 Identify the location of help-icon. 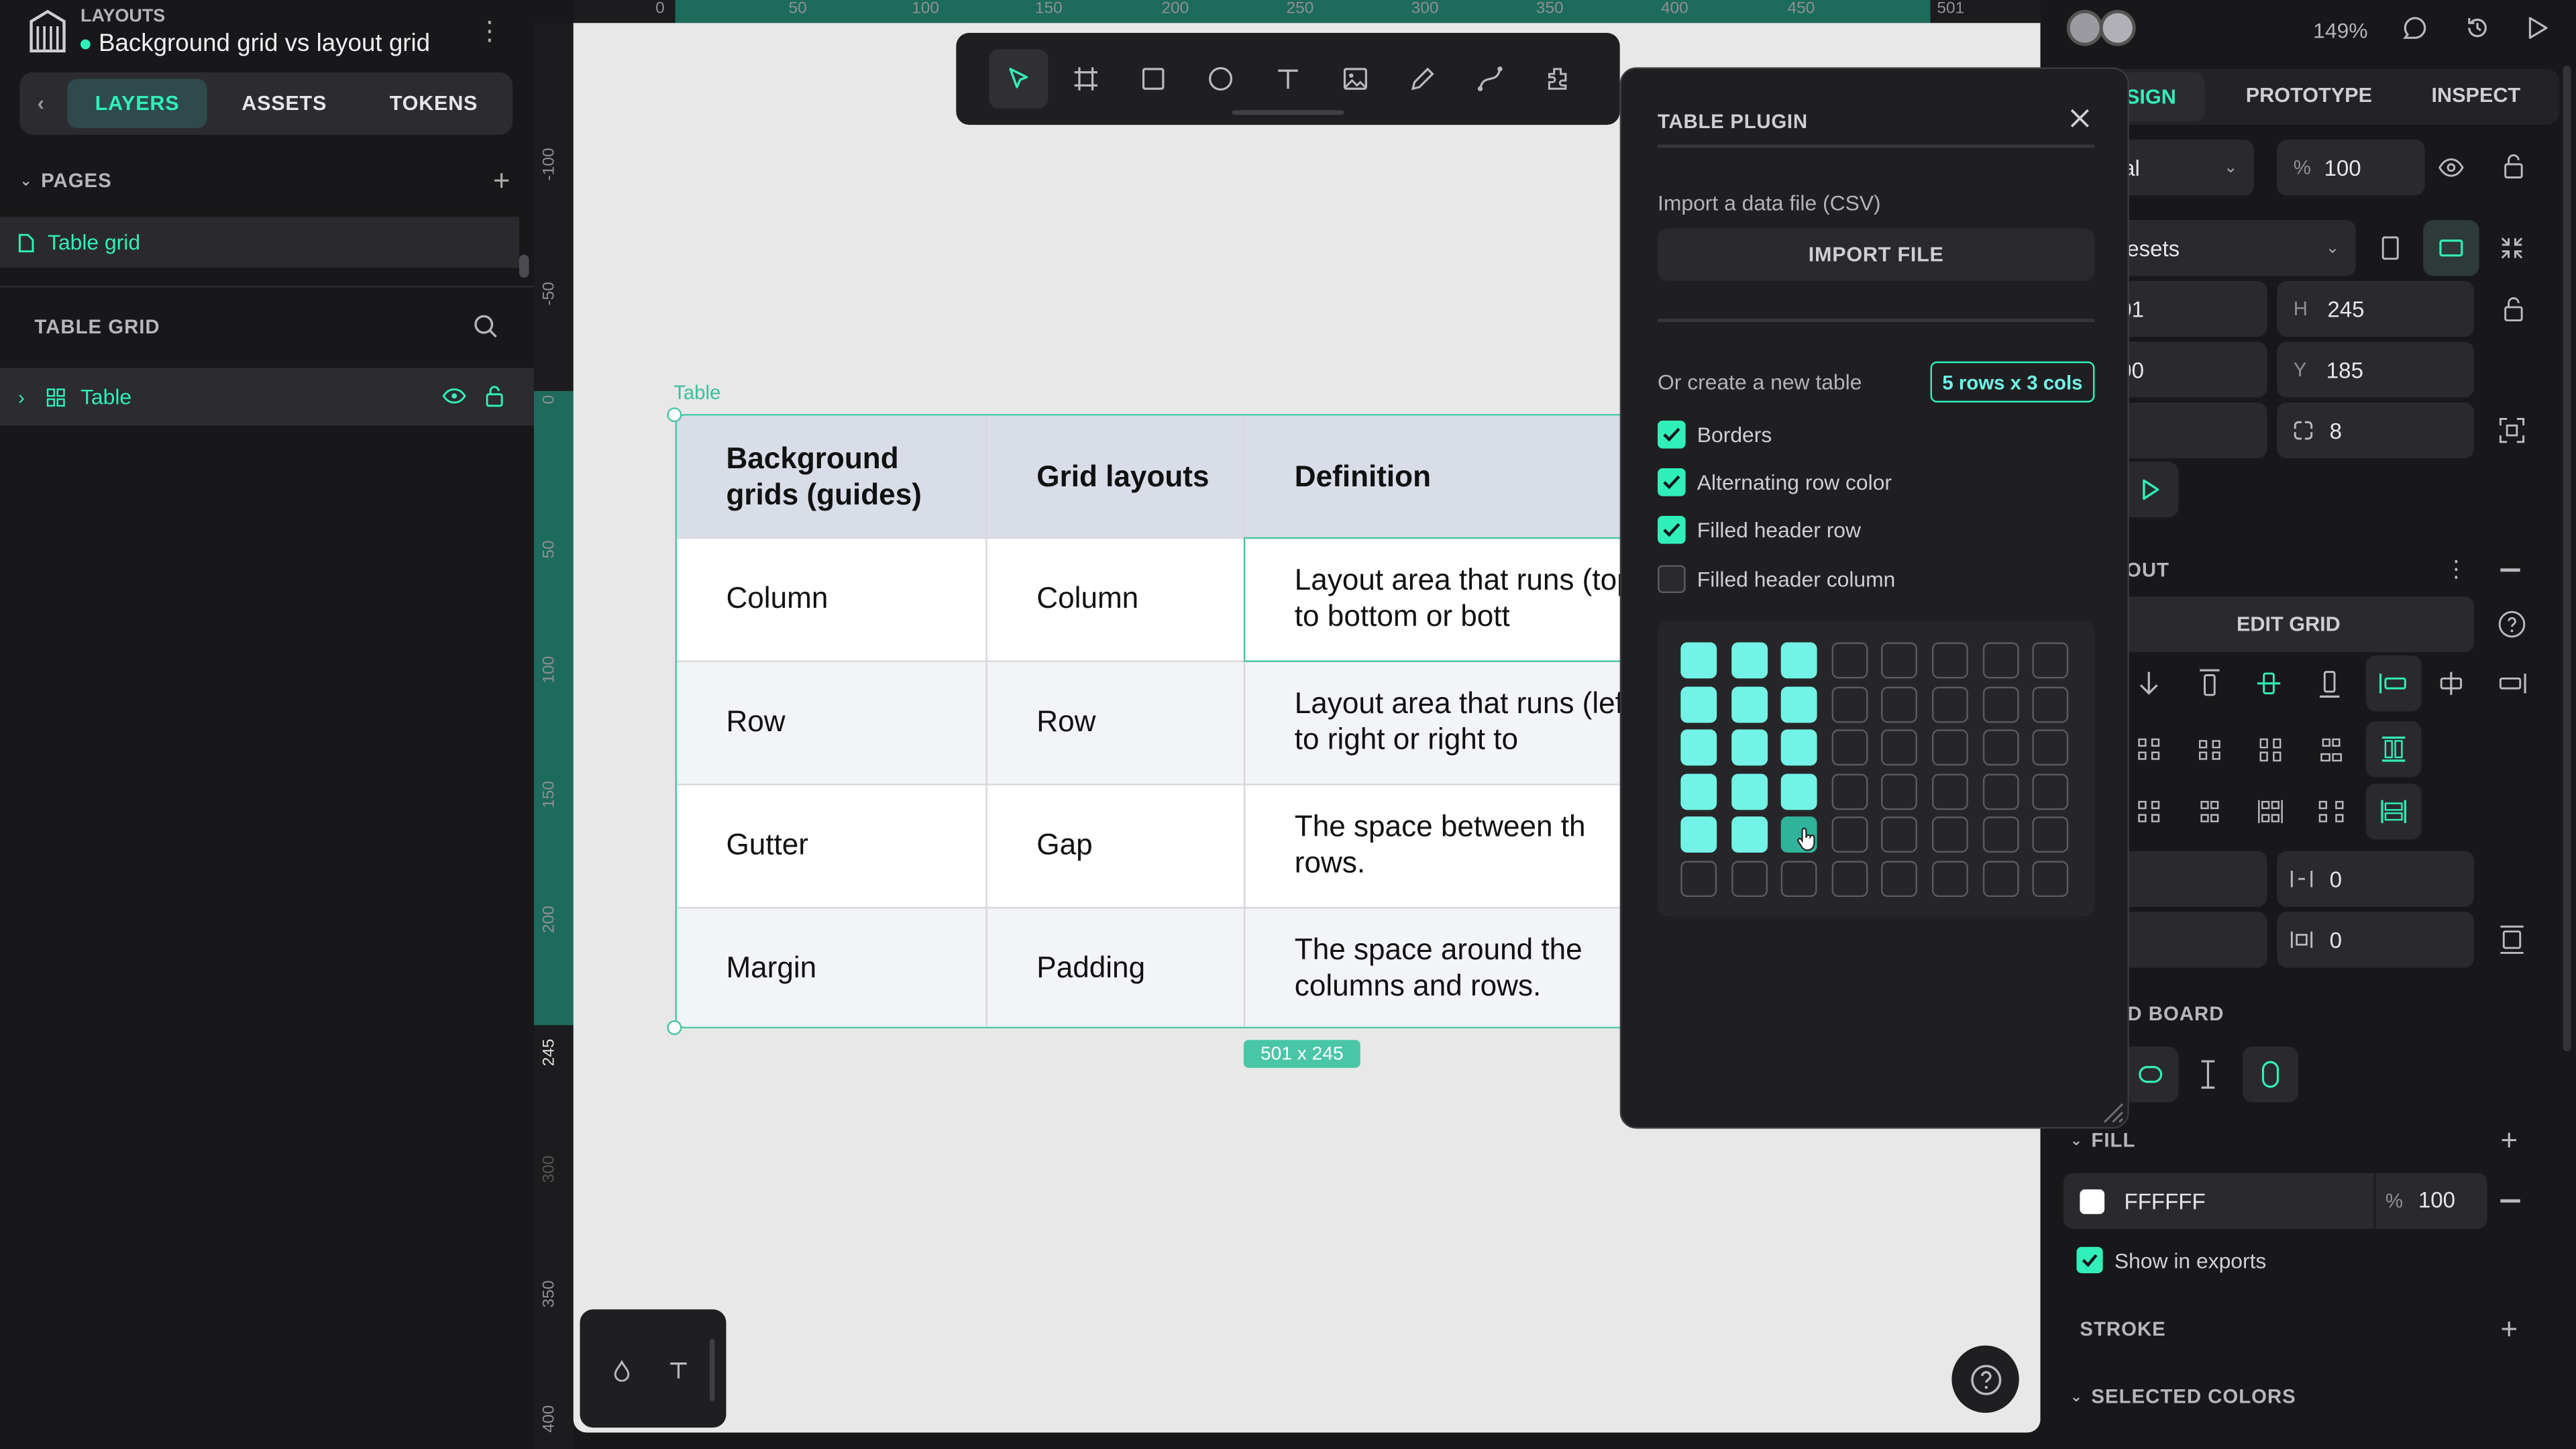
(2511, 624).